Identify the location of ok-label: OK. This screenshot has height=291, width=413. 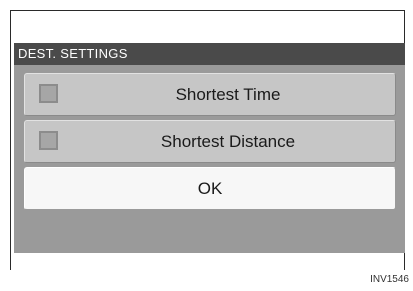
(210, 188).